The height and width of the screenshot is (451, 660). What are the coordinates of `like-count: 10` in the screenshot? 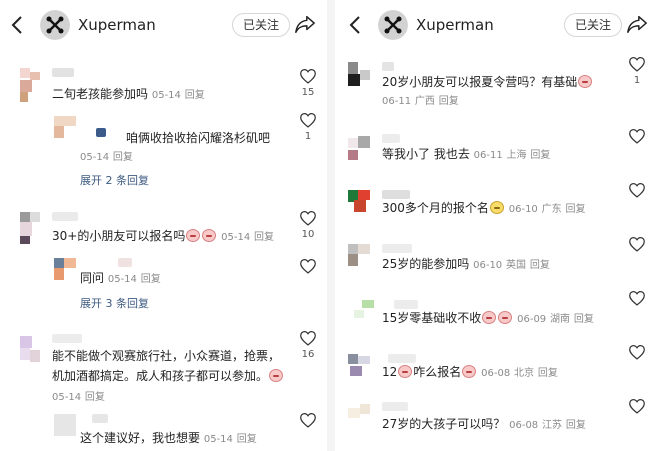 It's located at (308, 234).